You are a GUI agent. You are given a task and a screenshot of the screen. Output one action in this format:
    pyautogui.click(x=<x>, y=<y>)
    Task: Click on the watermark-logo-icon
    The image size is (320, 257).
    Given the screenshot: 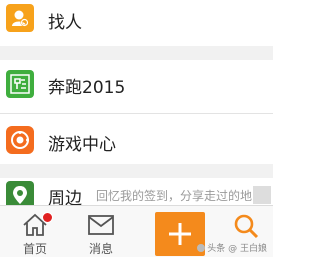 What is the action you would take?
    pyautogui.click(x=201, y=248)
    